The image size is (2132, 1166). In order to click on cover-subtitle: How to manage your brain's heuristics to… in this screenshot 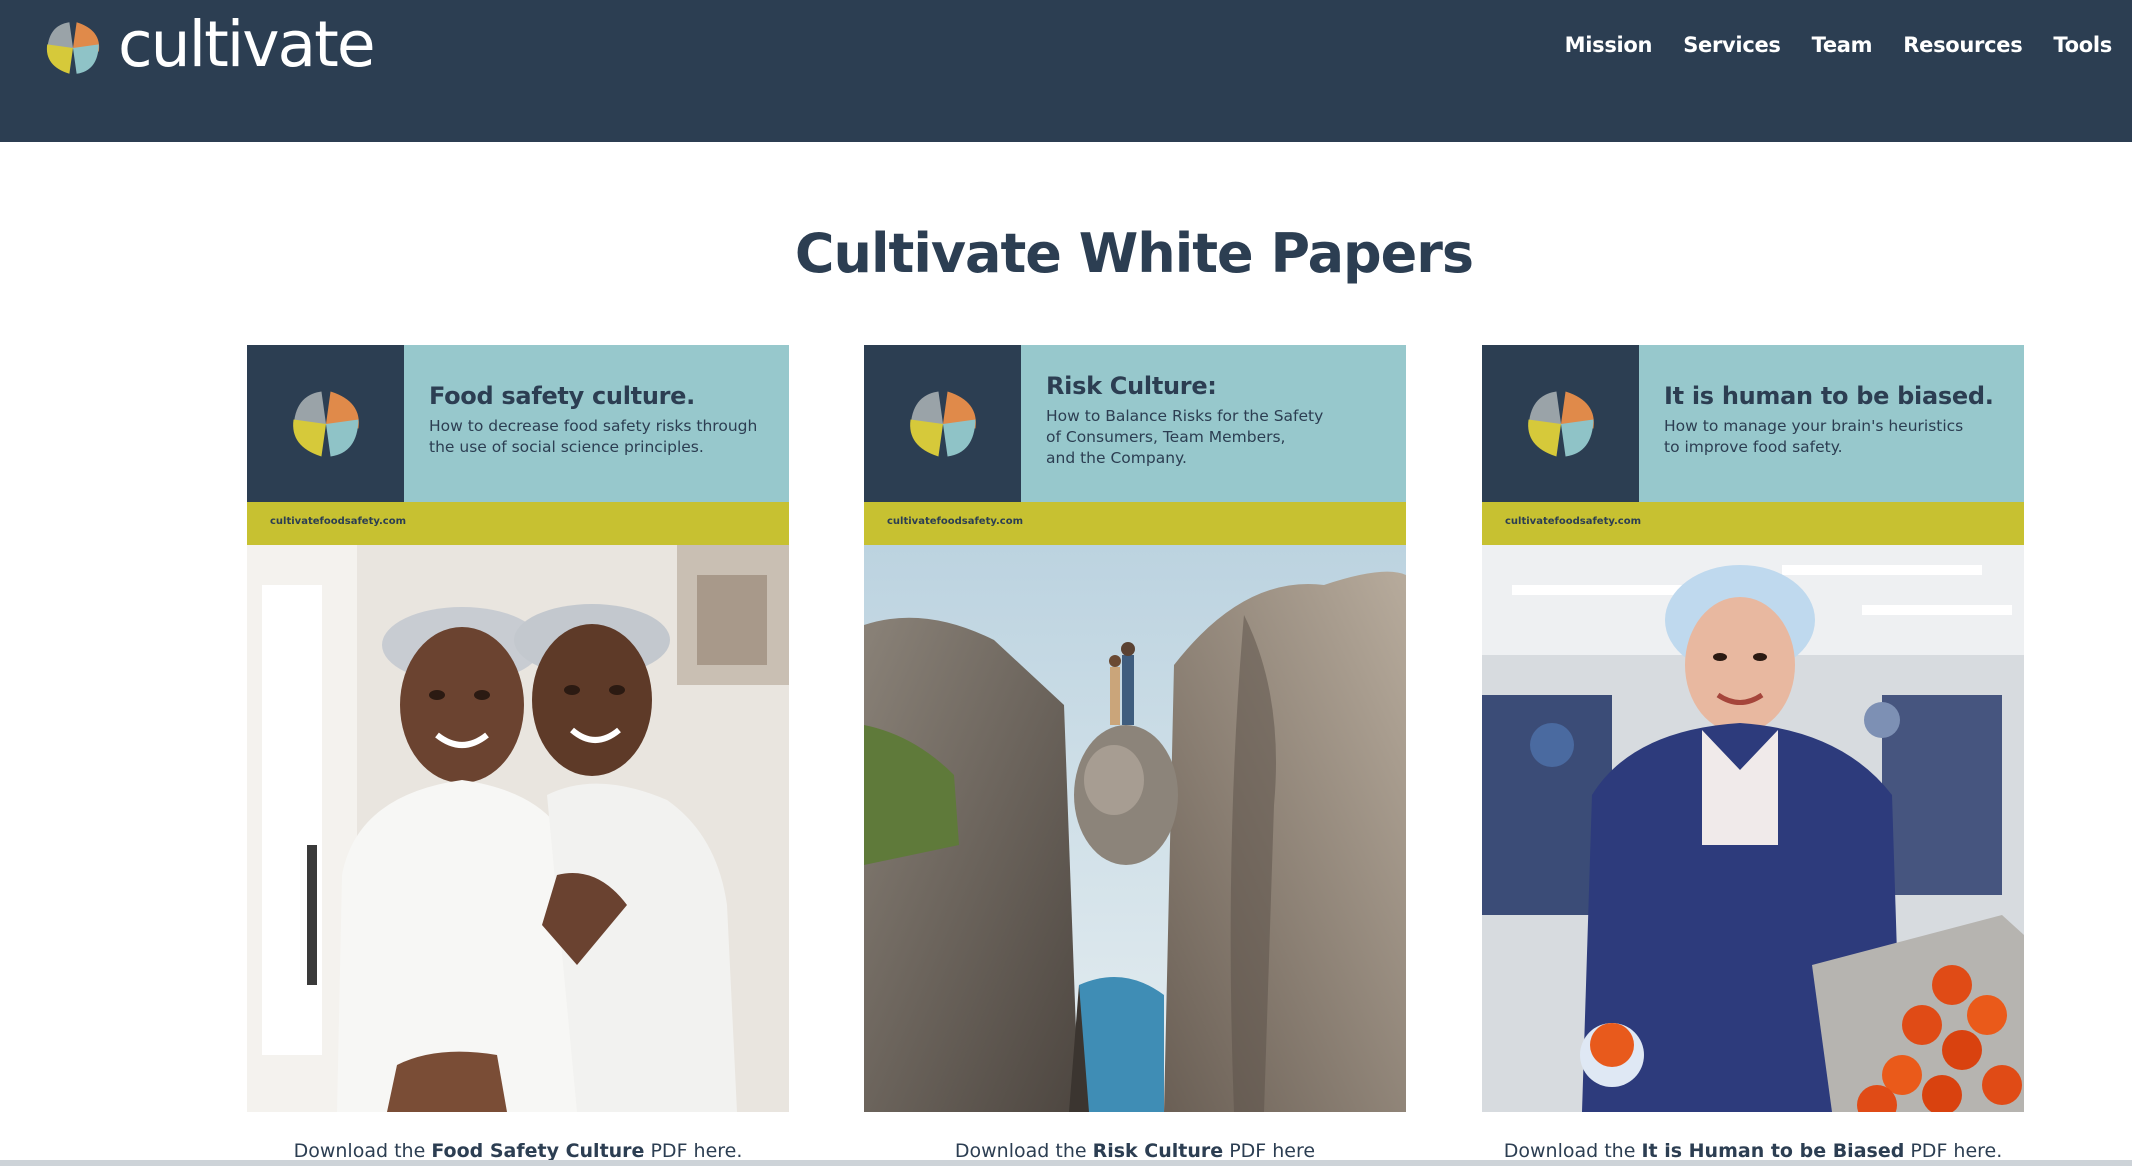, I will do `click(1814, 436)`.